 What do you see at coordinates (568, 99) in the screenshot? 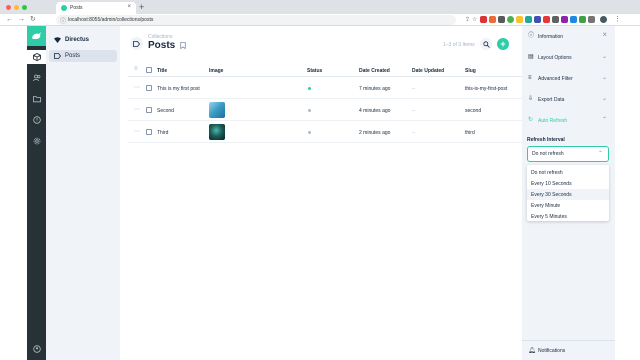
I see `sidebar-section-export-data: ⇩ Export Data ⌄` at bounding box center [568, 99].